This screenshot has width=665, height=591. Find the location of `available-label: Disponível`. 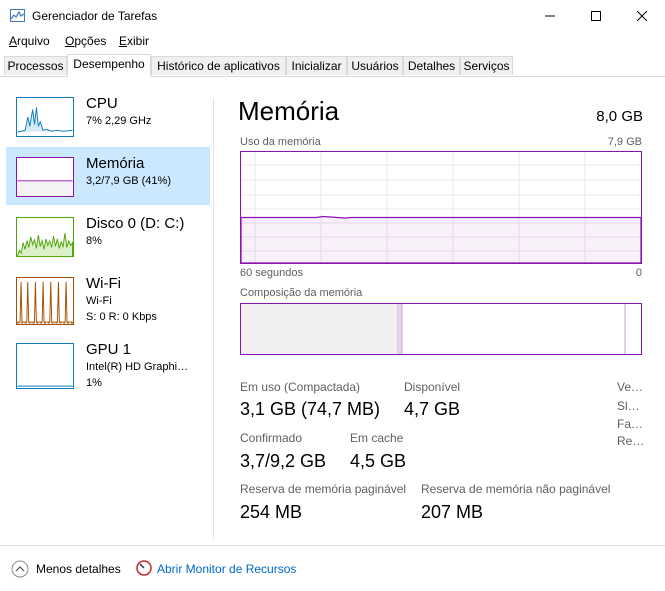

available-label: Disponível is located at coordinates (432, 387).